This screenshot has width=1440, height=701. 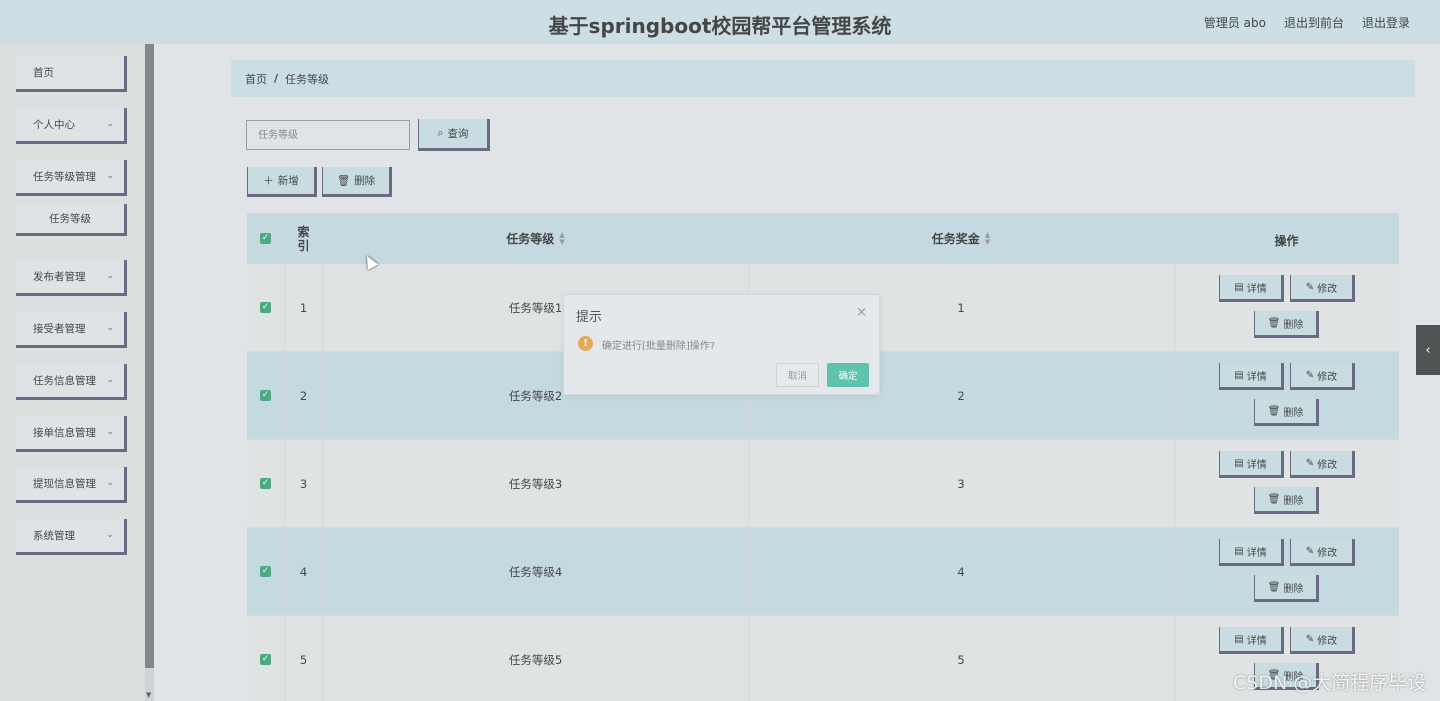 What do you see at coordinates (585, 343) in the screenshot?
I see `warning-icon: !` at bounding box center [585, 343].